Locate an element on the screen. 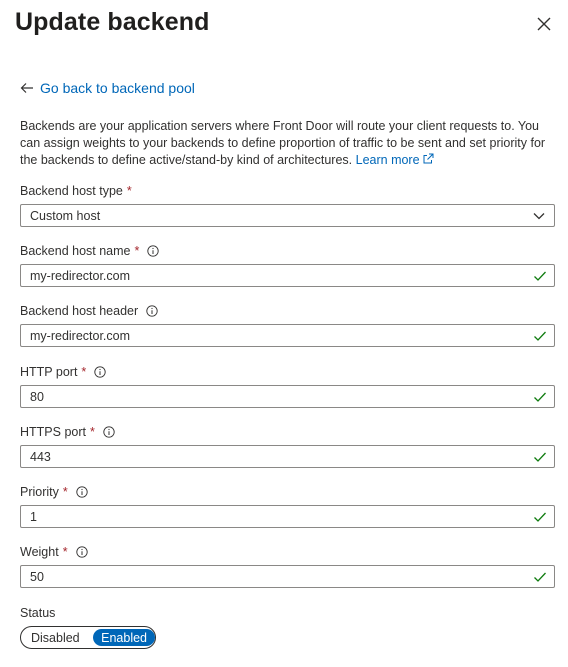 Image resolution: width=568 pixels, height=667 pixels. http-port-input: 80 is located at coordinates (287, 396).